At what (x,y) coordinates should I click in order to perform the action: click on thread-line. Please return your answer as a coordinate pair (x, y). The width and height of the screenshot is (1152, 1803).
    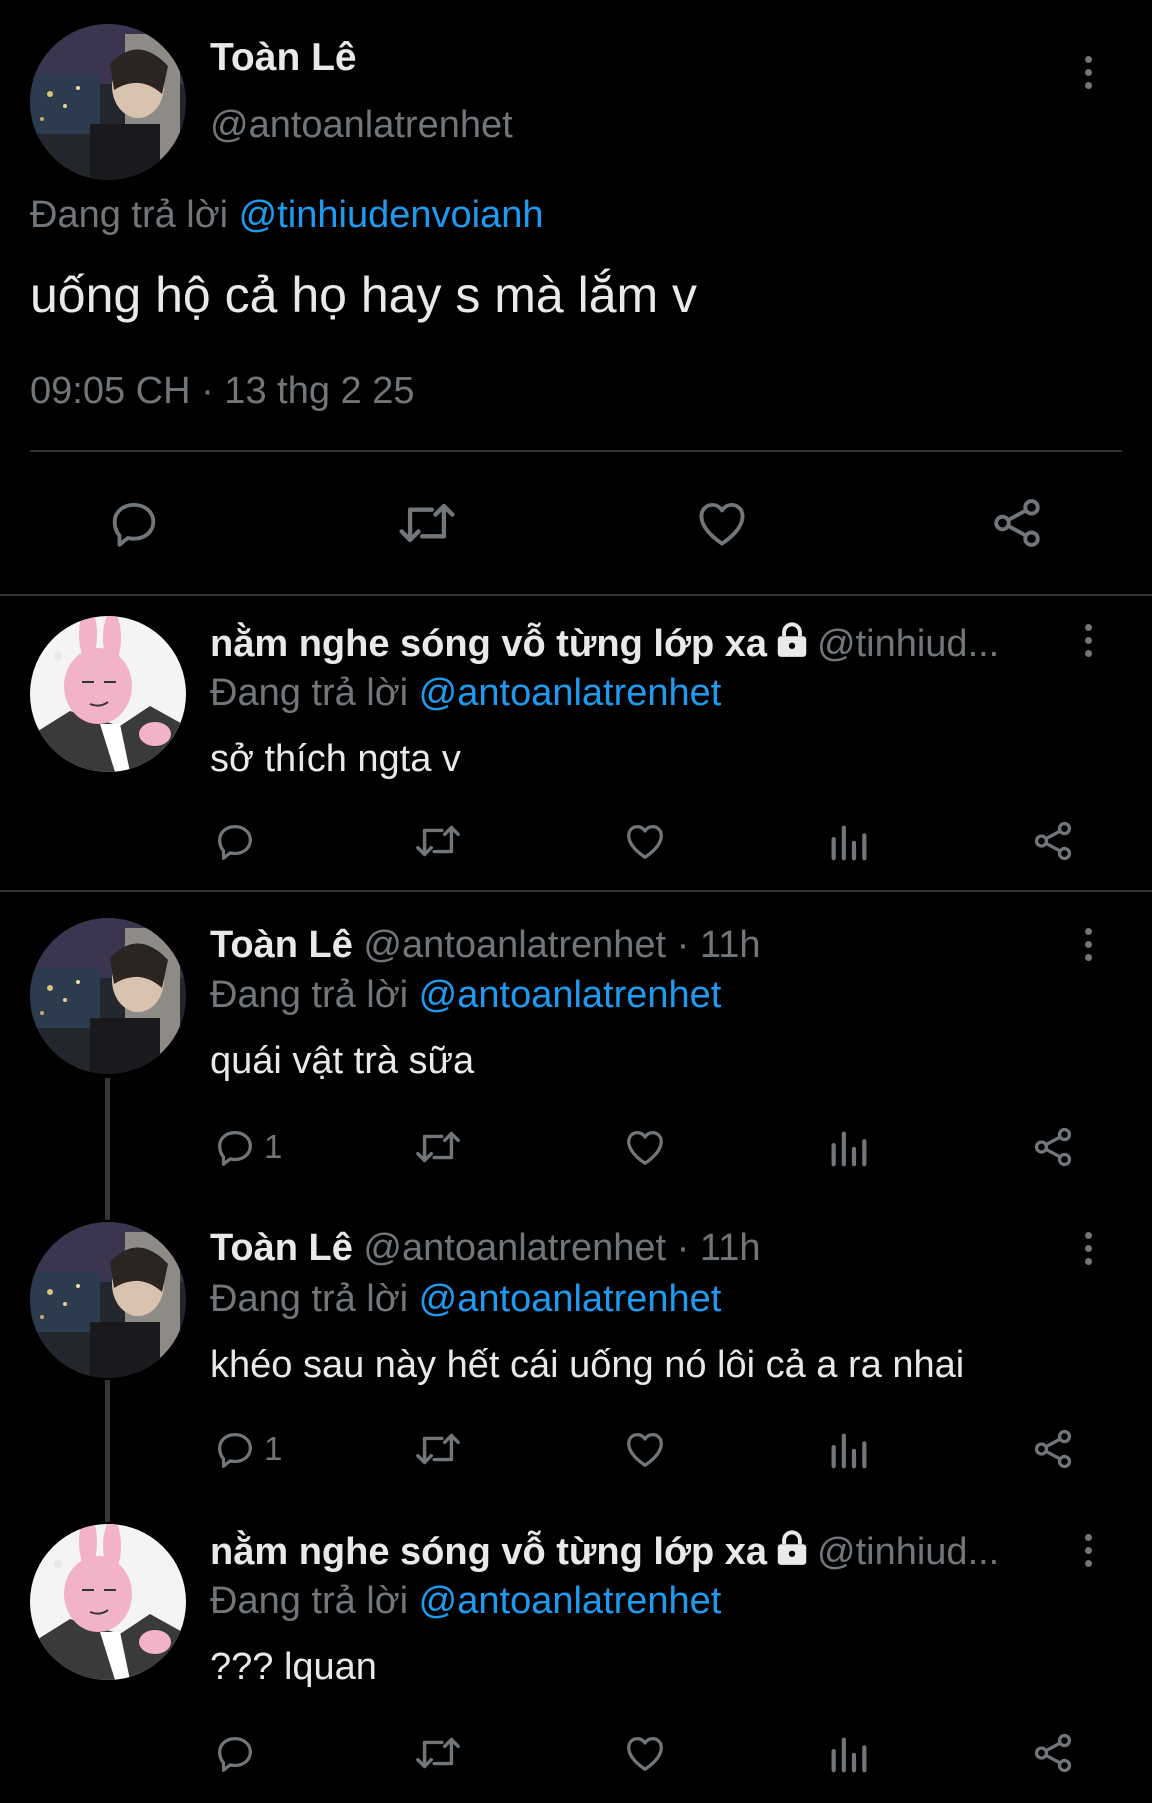
    Looking at the image, I should click on (107, 1149).